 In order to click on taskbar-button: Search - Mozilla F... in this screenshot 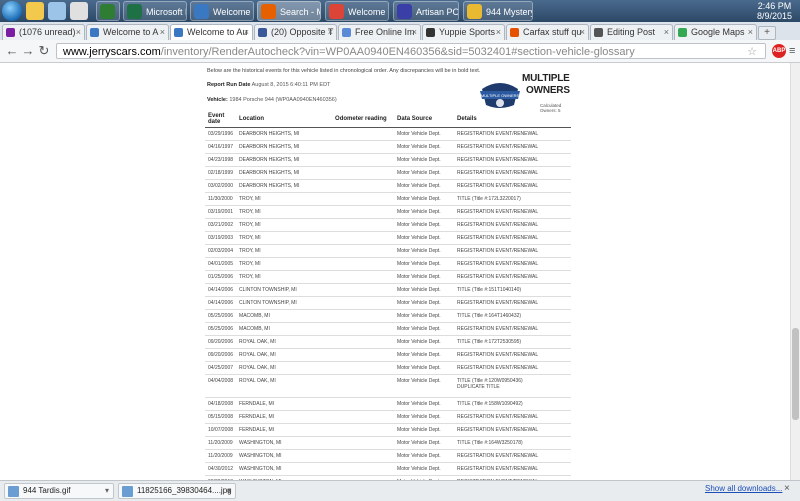, I will do `click(289, 11)`.